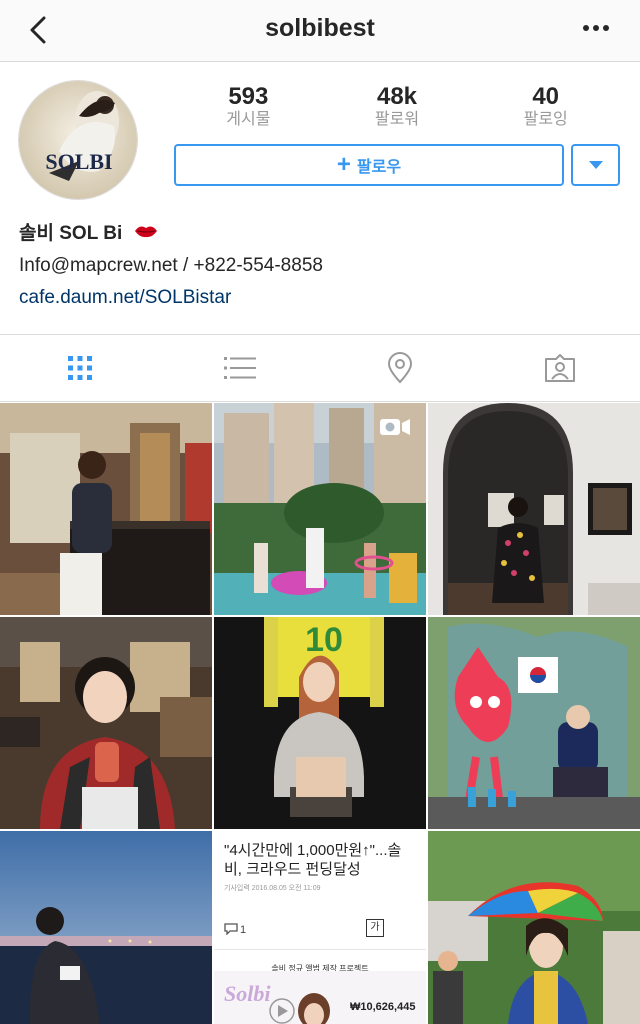  What do you see at coordinates (375, 928) in the screenshot?
I see `font-size-button: 가` at bounding box center [375, 928].